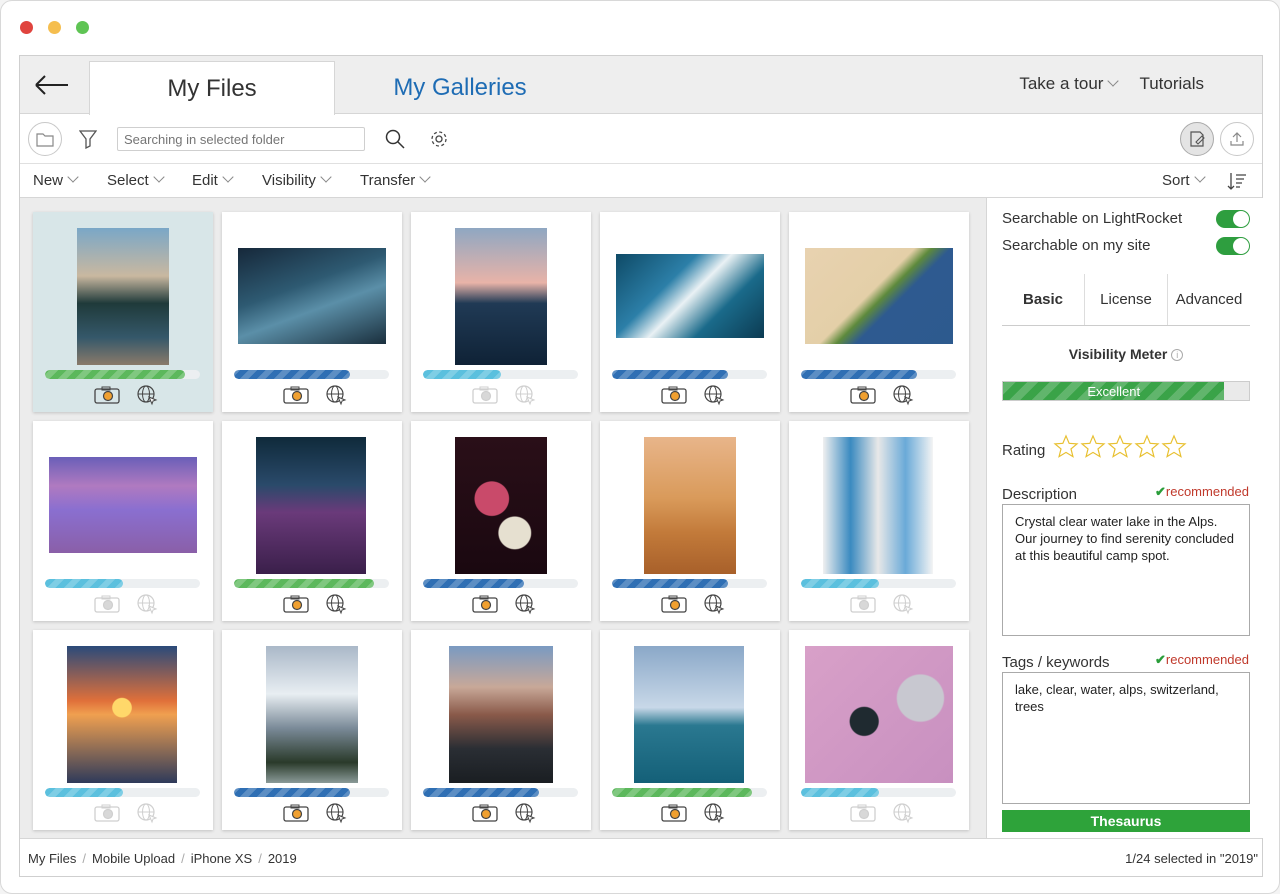 Image resolution: width=1280 pixels, height=894 pixels. Describe the element at coordinates (213, 180) in the screenshot. I see `menu-edit: Edit` at that location.